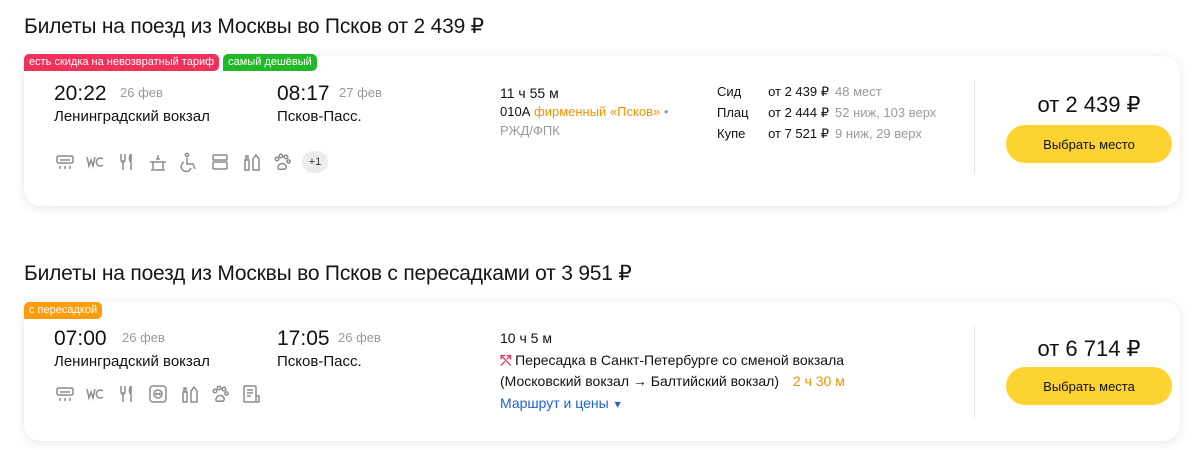 This screenshot has width=1200, height=450. Describe the element at coordinates (530, 130) in the screenshot. I see `carrier: РЖД/ФПК` at that location.